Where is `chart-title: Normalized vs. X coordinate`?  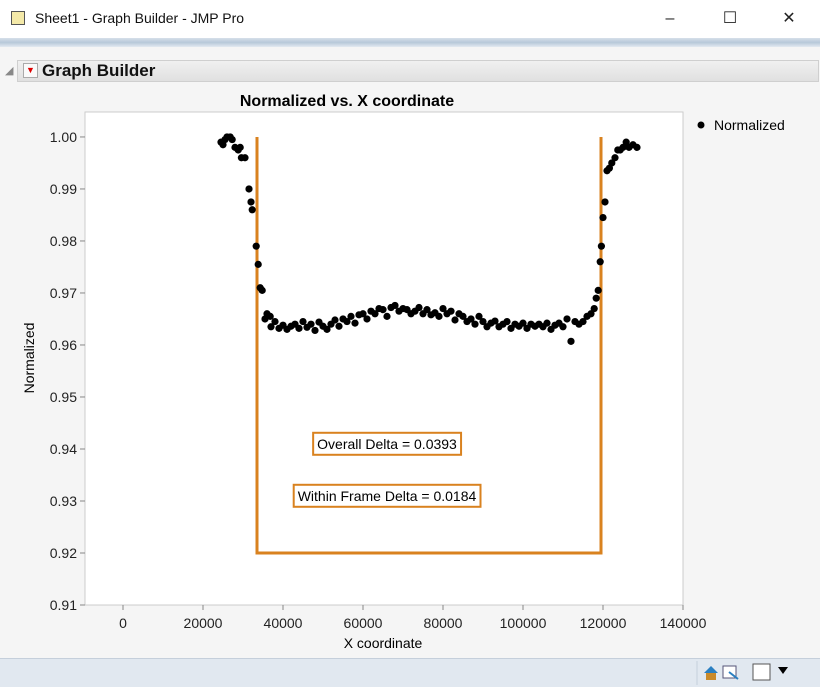 chart-title: Normalized vs. X coordinate is located at coordinates (347, 101).